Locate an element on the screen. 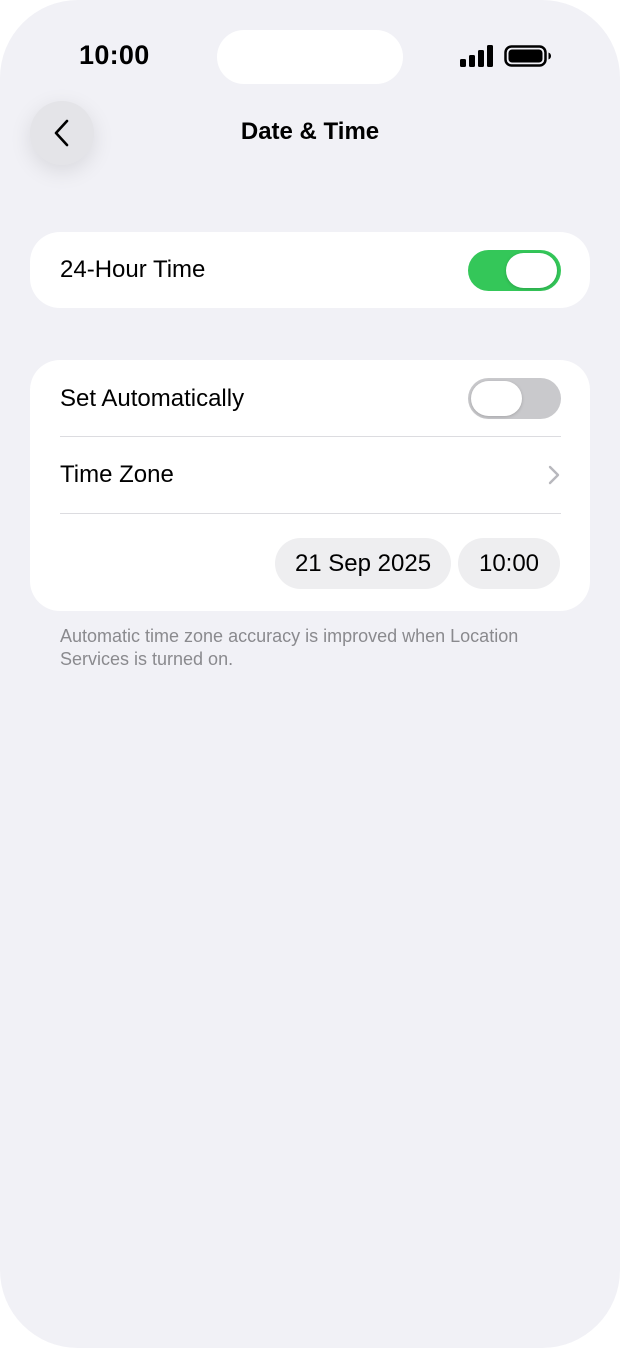  battery-icon is located at coordinates (527, 56).